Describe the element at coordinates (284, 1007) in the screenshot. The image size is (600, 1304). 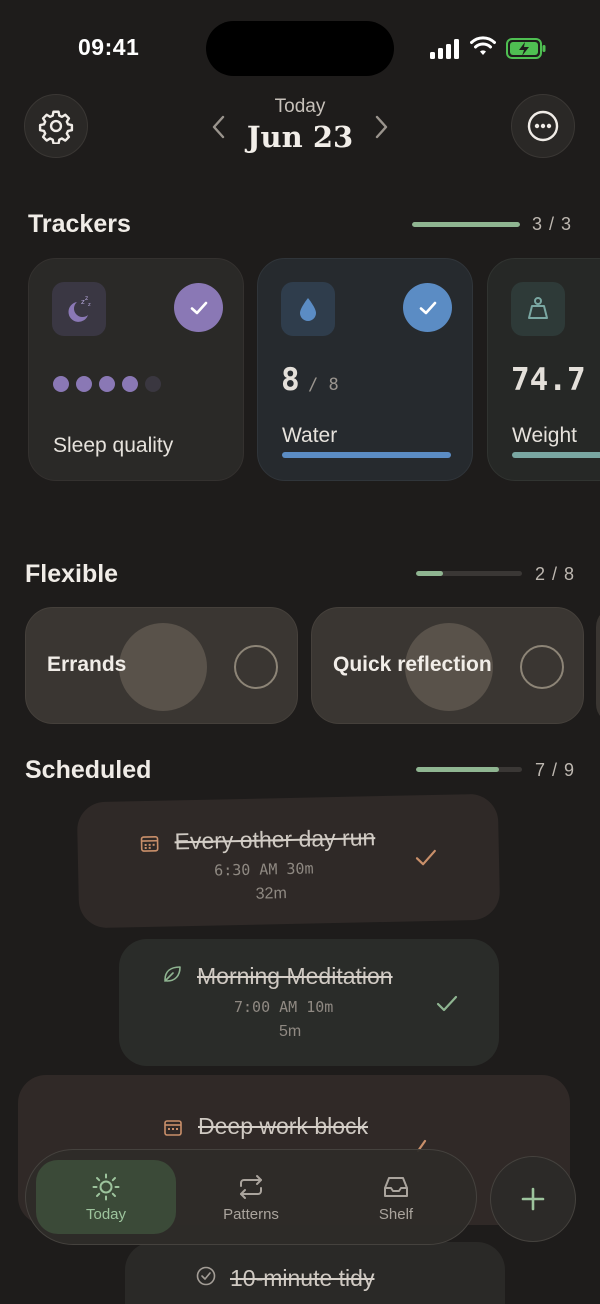
I see `scheduled-time: 7:00 AM 10m` at that location.